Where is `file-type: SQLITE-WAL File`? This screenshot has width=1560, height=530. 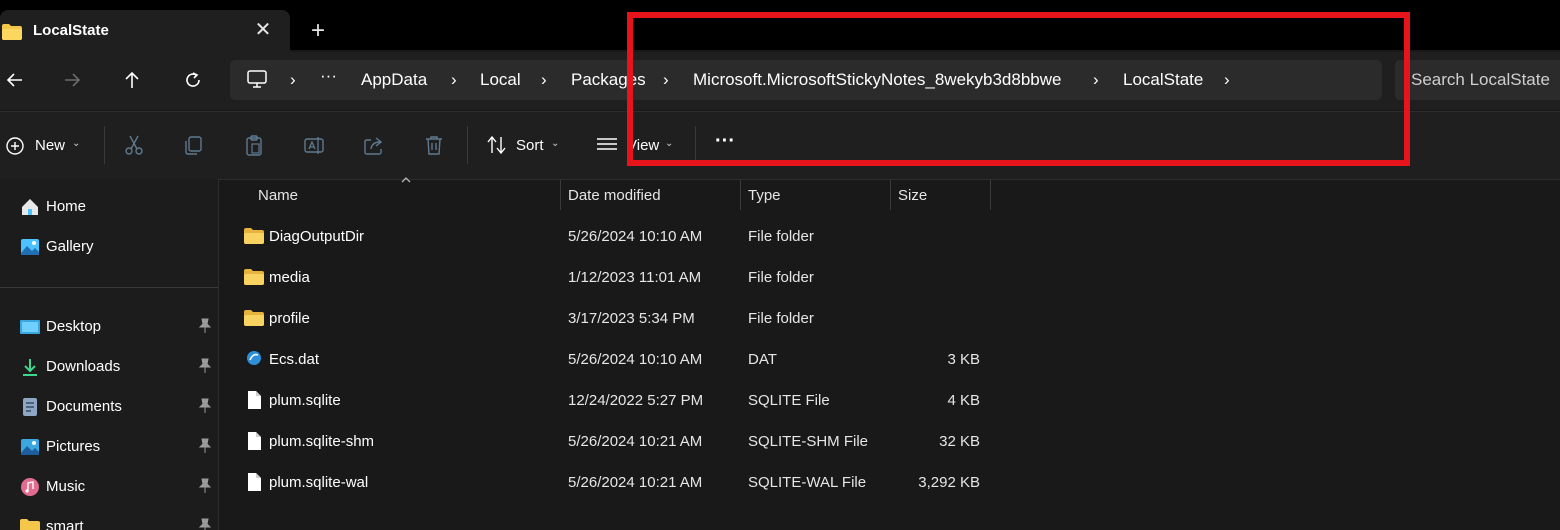 file-type: SQLITE-WAL File is located at coordinates (807, 482).